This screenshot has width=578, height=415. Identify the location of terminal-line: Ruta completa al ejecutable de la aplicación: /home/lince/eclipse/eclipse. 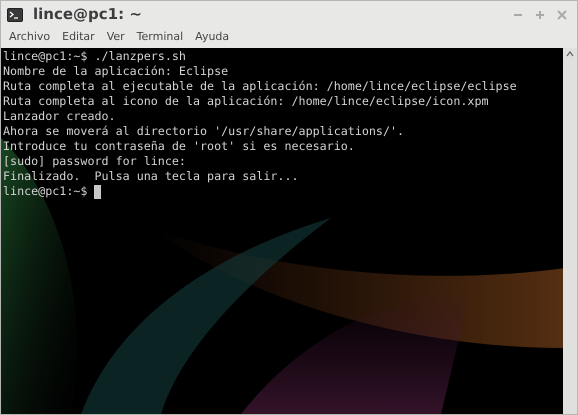
(260, 86).